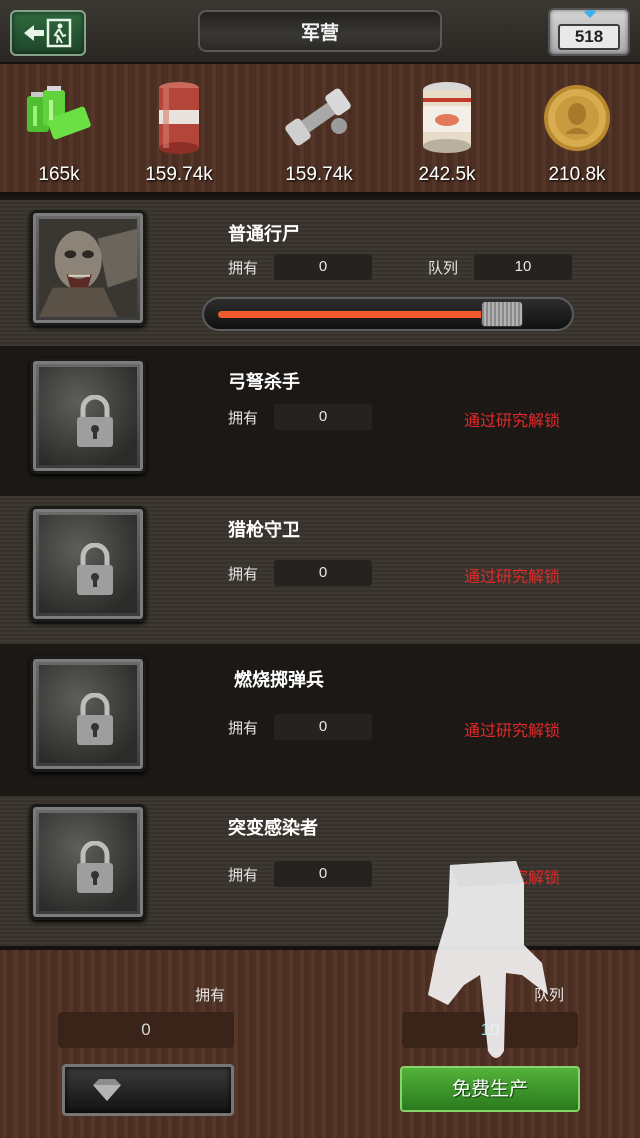 The width and height of the screenshot is (640, 1138). What do you see at coordinates (318, 117) in the screenshot?
I see `wrench-icon` at bounding box center [318, 117].